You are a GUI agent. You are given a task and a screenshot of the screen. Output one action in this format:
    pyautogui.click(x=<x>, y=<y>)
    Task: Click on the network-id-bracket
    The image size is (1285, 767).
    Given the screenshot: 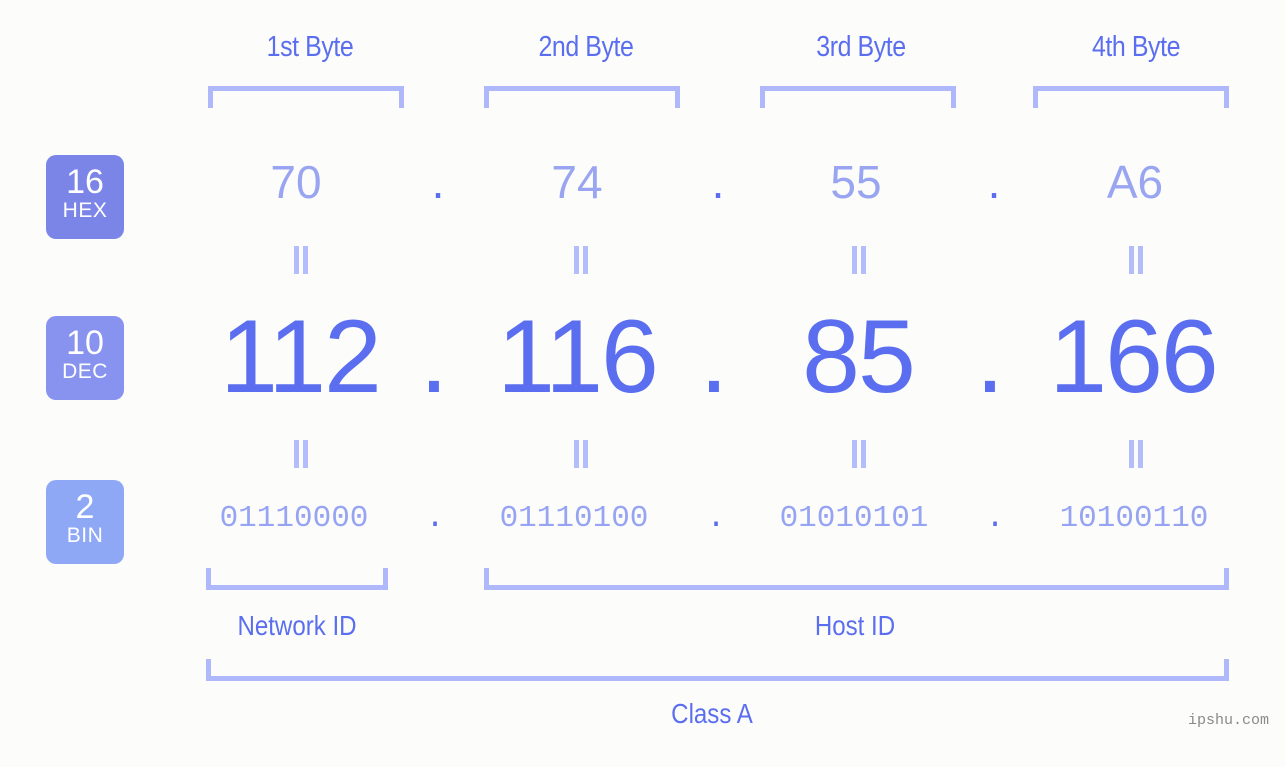 What is the action you would take?
    pyautogui.click(x=297, y=579)
    